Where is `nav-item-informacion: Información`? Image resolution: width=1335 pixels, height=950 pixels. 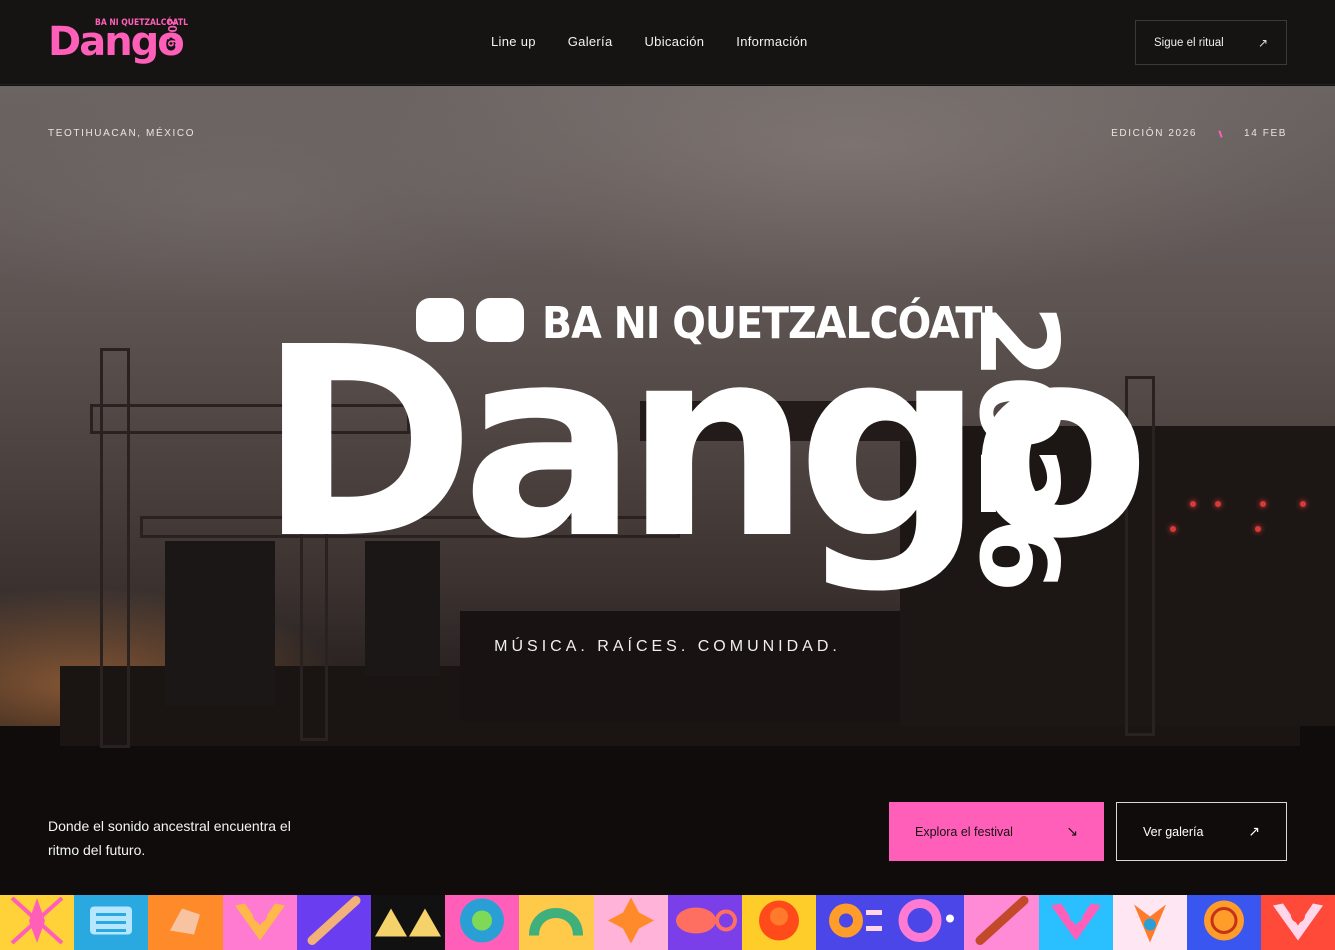
nav-item-informacion: Información is located at coordinates (771, 41).